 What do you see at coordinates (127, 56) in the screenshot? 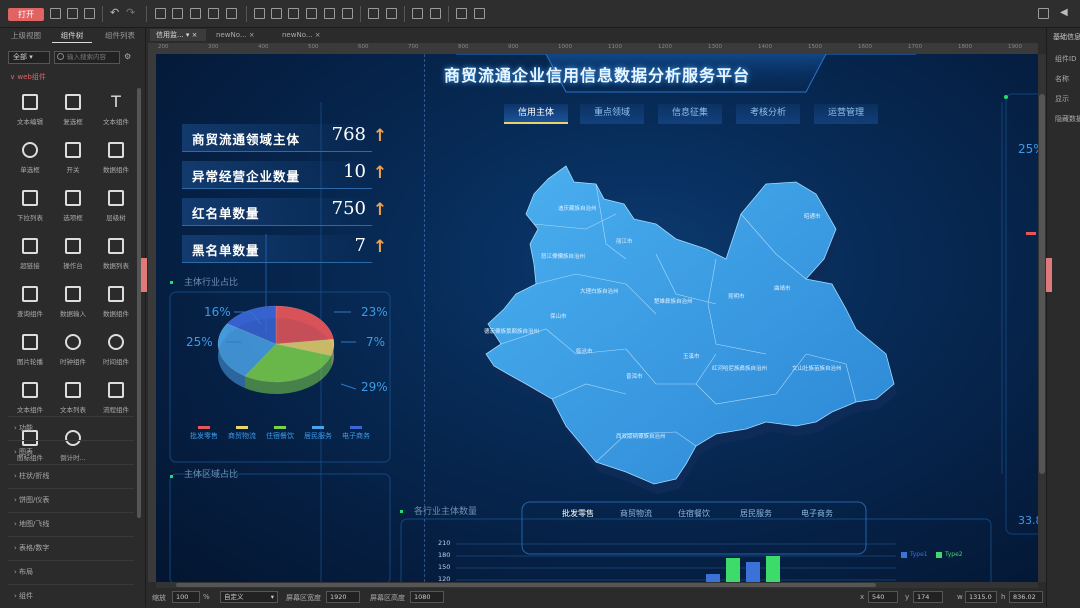
I see `settings-icon: ⚙` at bounding box center [127, 56].